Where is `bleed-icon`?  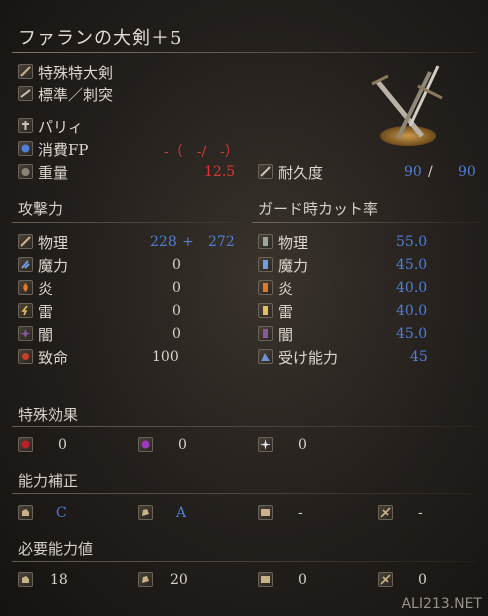
bleed-icon is located at coordinates (25, 444).